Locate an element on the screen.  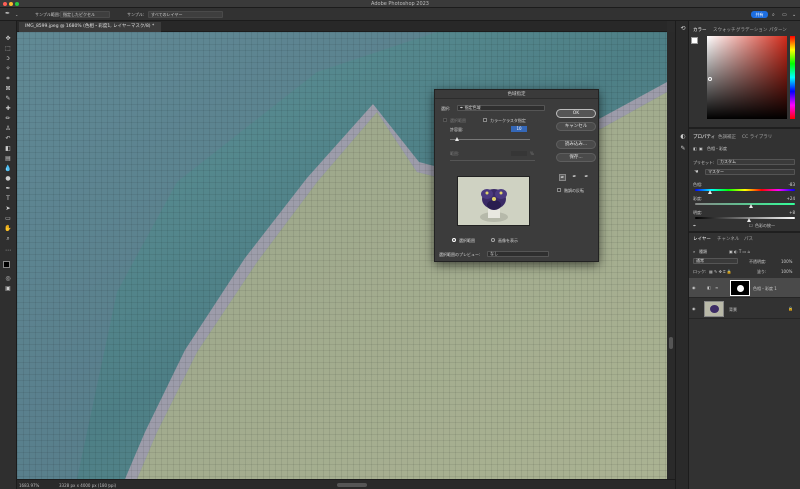
layer-name: 背景 is located at coordinates (733, 310).